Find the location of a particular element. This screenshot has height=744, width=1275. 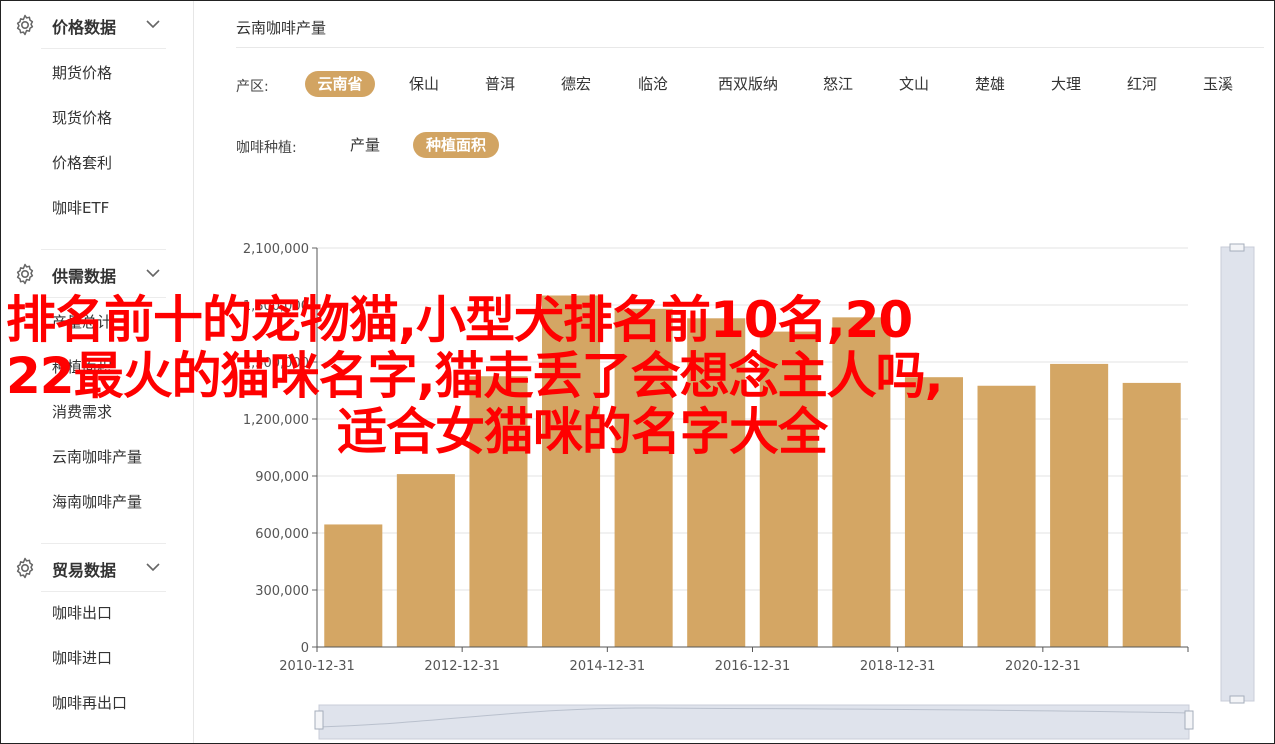

sidebar-item-coffee-export: 咖啡出口 is located at coordinates (82, 612).